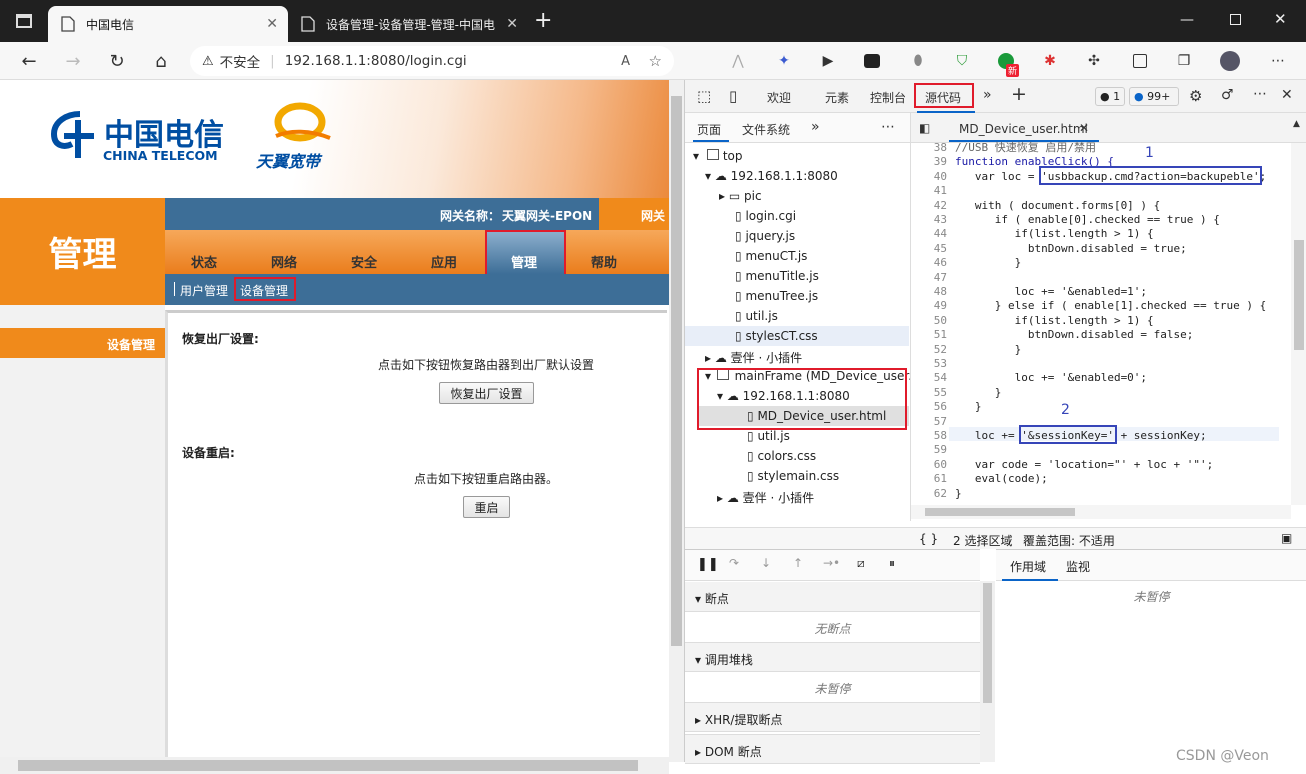 The image size is (1306, 774). I want to click on deactivate-breakpoints-icon: ⧄, so click(861, 563).